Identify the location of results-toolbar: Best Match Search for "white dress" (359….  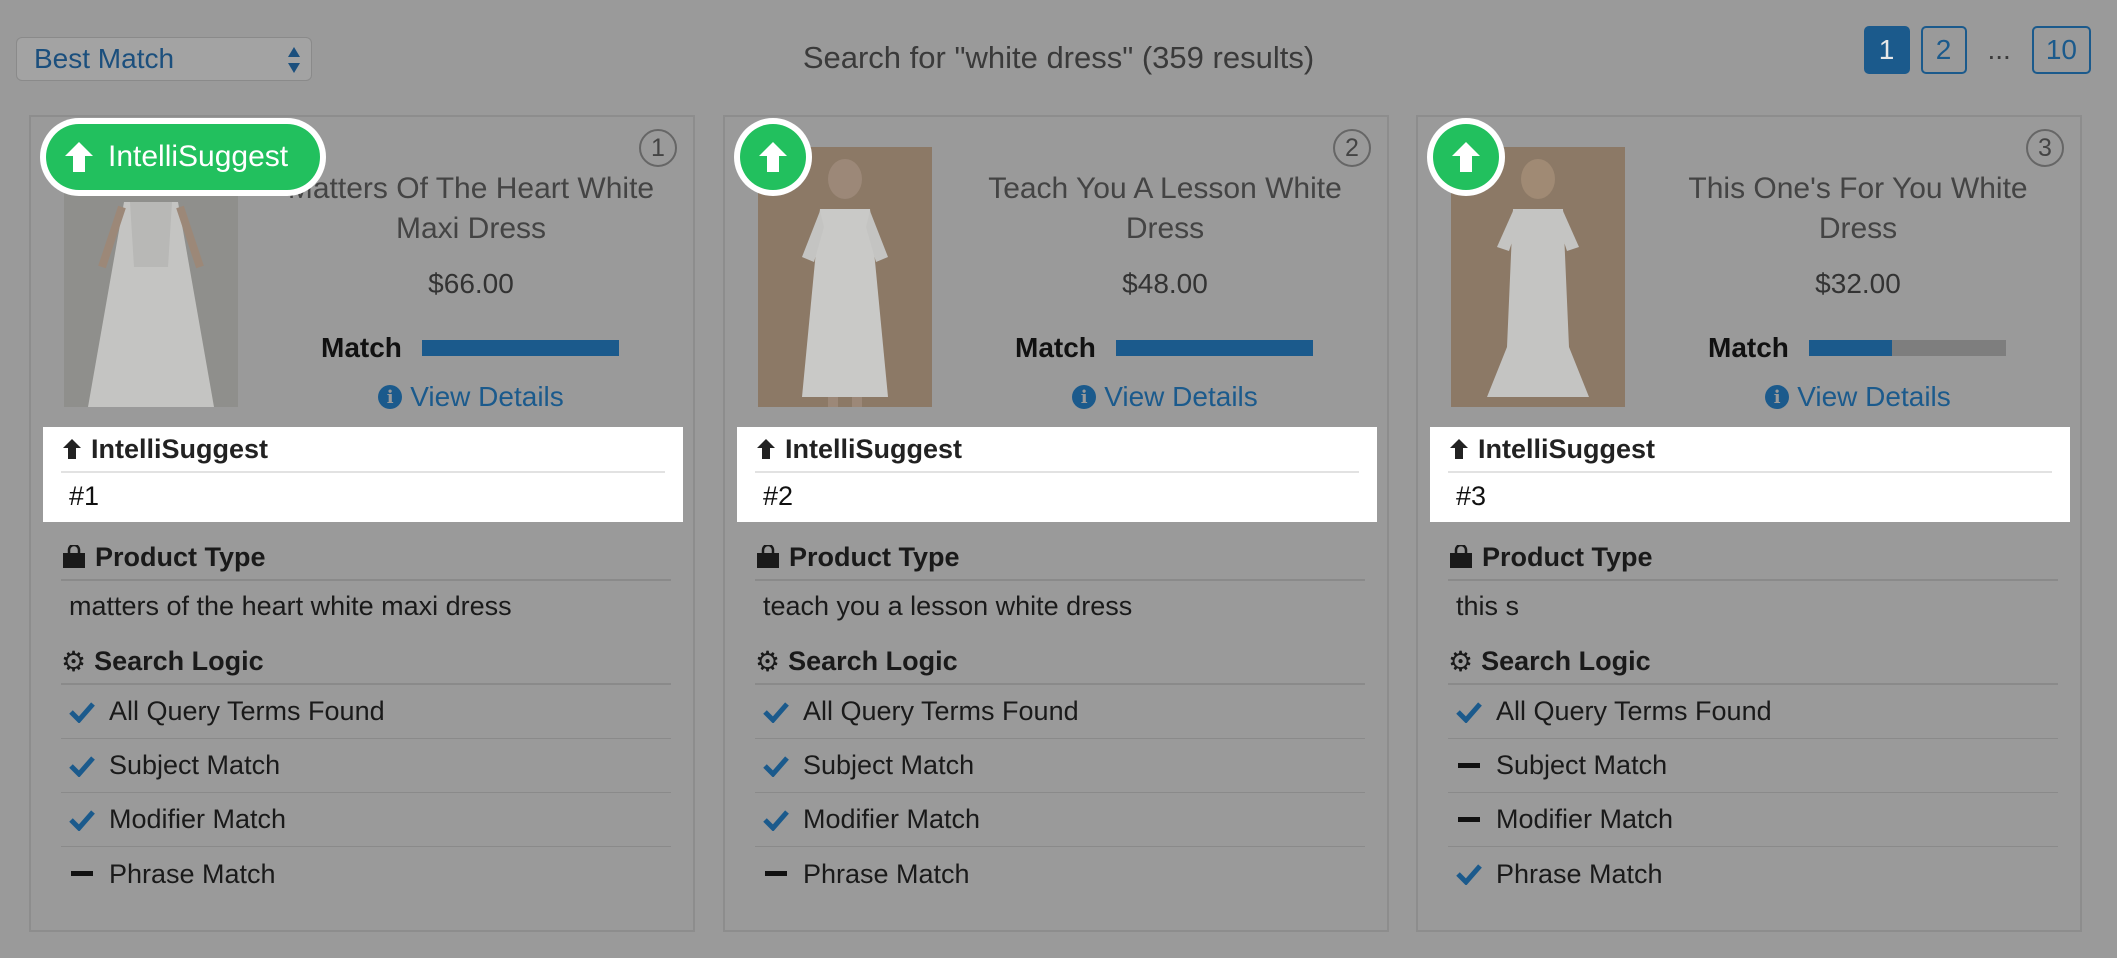
(1058, 55).